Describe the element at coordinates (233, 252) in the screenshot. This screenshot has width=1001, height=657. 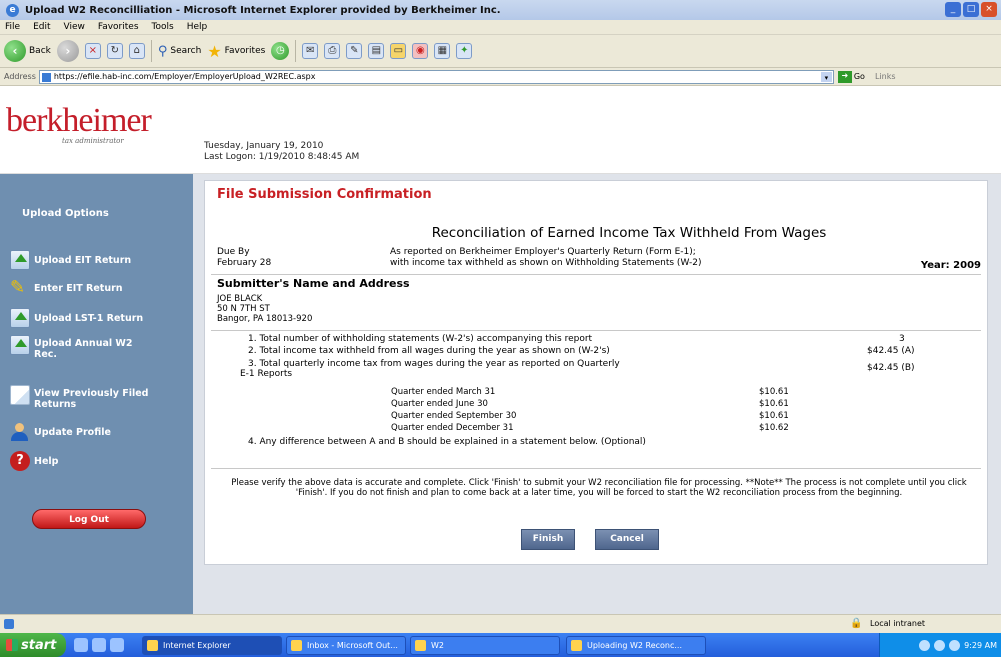
I see `due-by-label: Due By` at that location.